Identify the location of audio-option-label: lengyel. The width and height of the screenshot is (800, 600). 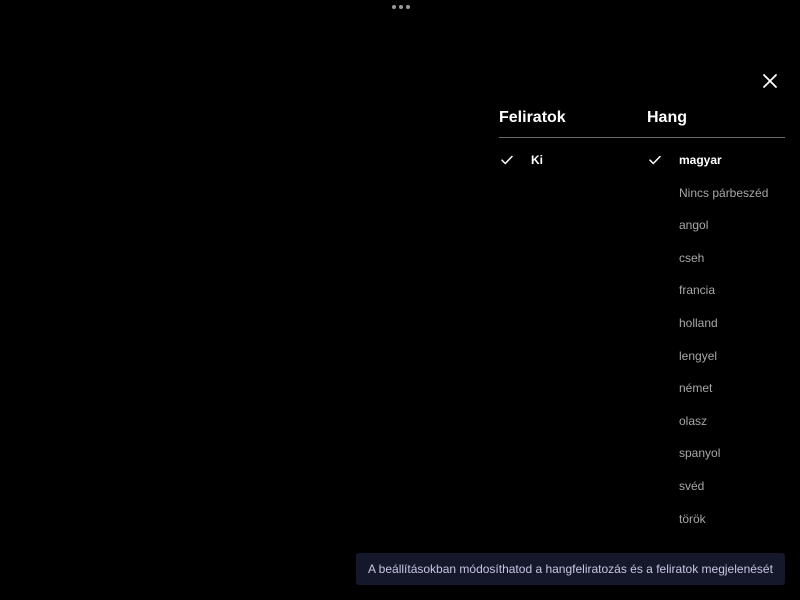
(698, 355).